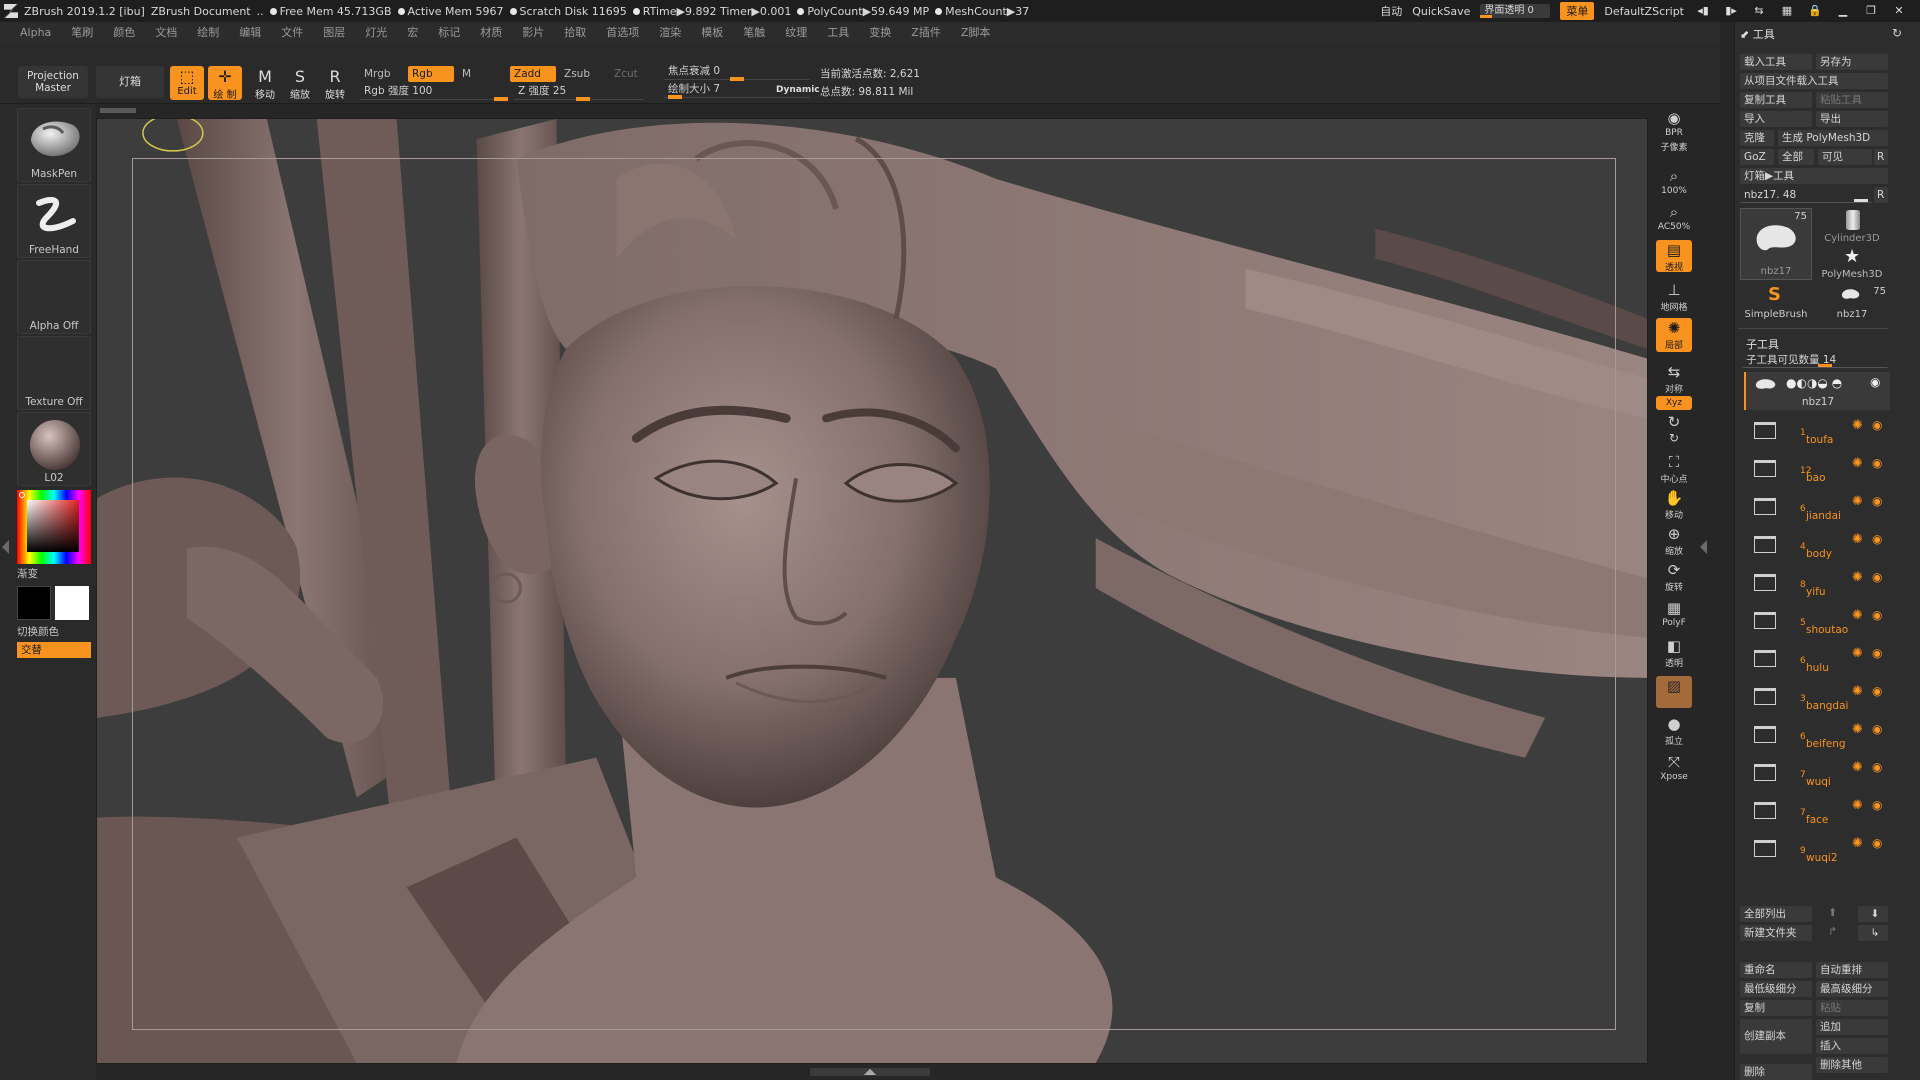 Image resolution: width=1920 pixels, height=1080 pixels. Describe the element at coordinates (880, 32) in the screenshot. I see `menu-item: 变换` at that location.